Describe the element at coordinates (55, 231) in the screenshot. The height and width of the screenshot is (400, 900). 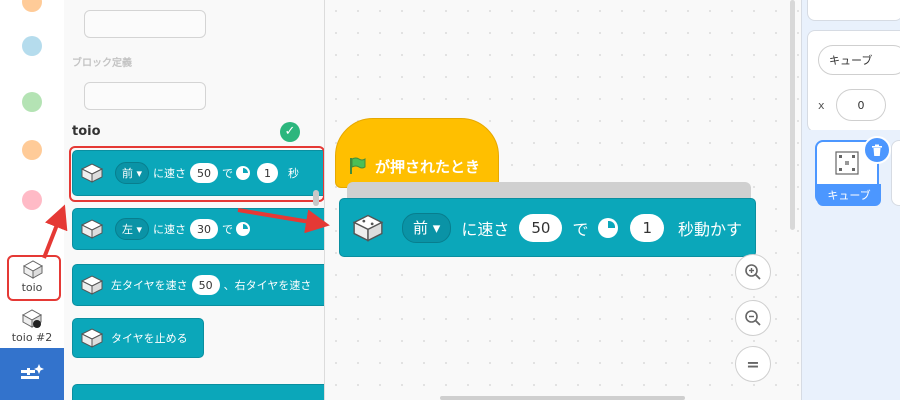
I see `arrow-up-to-palette` at that location.